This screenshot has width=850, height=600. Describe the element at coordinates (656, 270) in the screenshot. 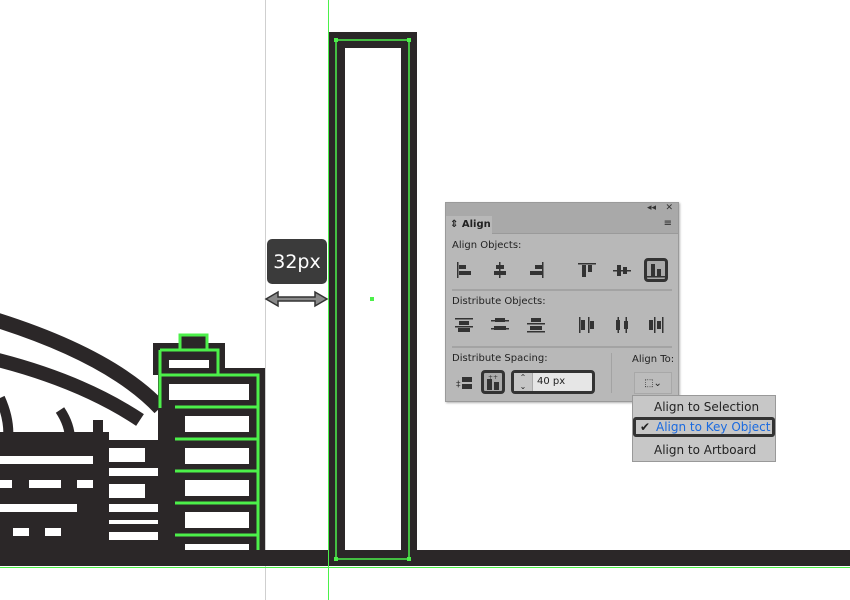

I see `vertical-align-bottom-icon` at that location.